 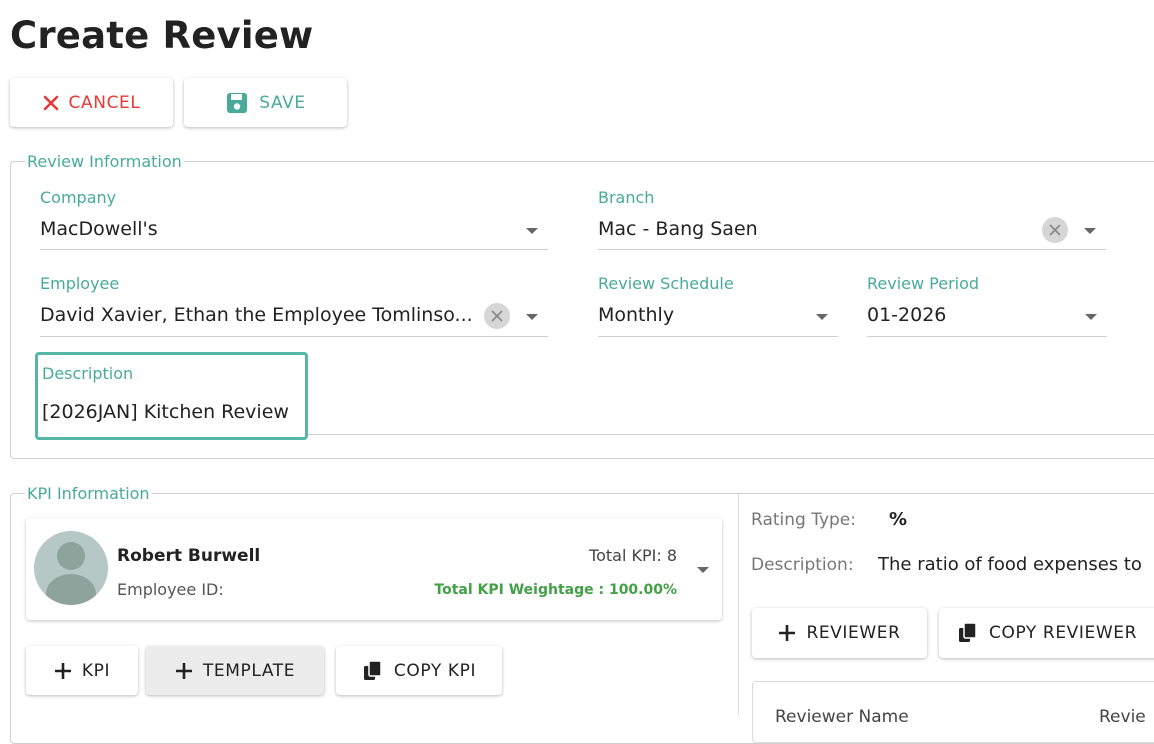 What do you see at coordinates (598, 399) in the screenshot?
I see `description-field: Description [2026JAN] Kitchen Review` at bounding box center [598, 399].